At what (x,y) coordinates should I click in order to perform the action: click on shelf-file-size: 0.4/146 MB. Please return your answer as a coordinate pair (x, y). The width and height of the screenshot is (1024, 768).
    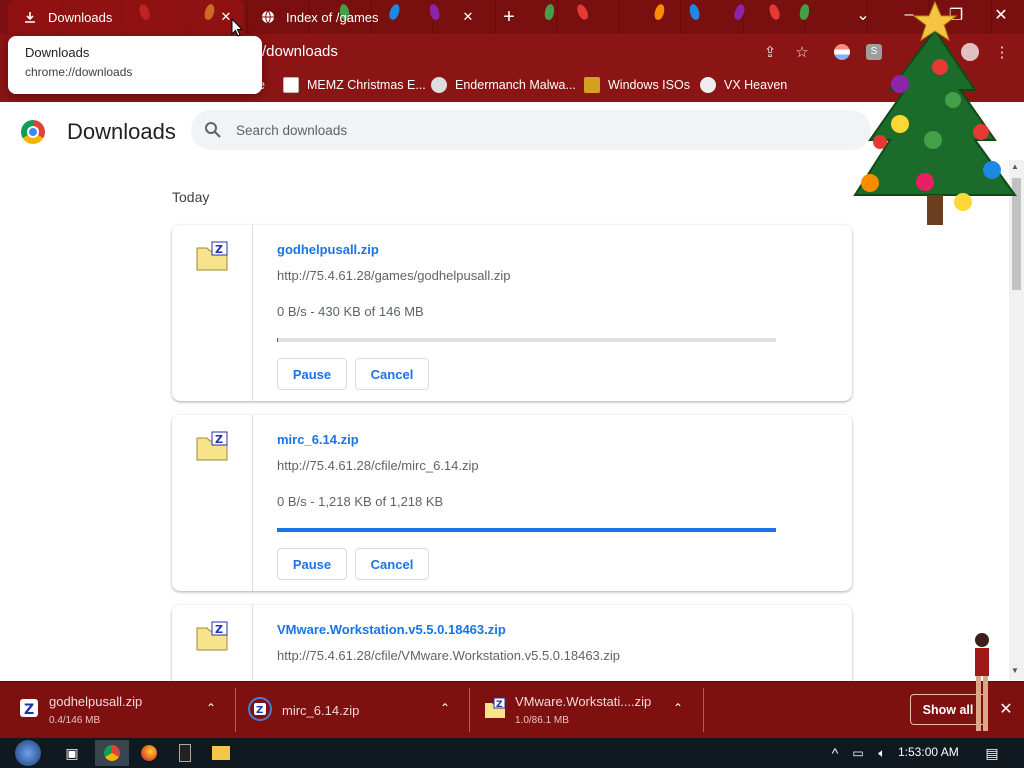
    Looking at the image, I should click on (75, 720).